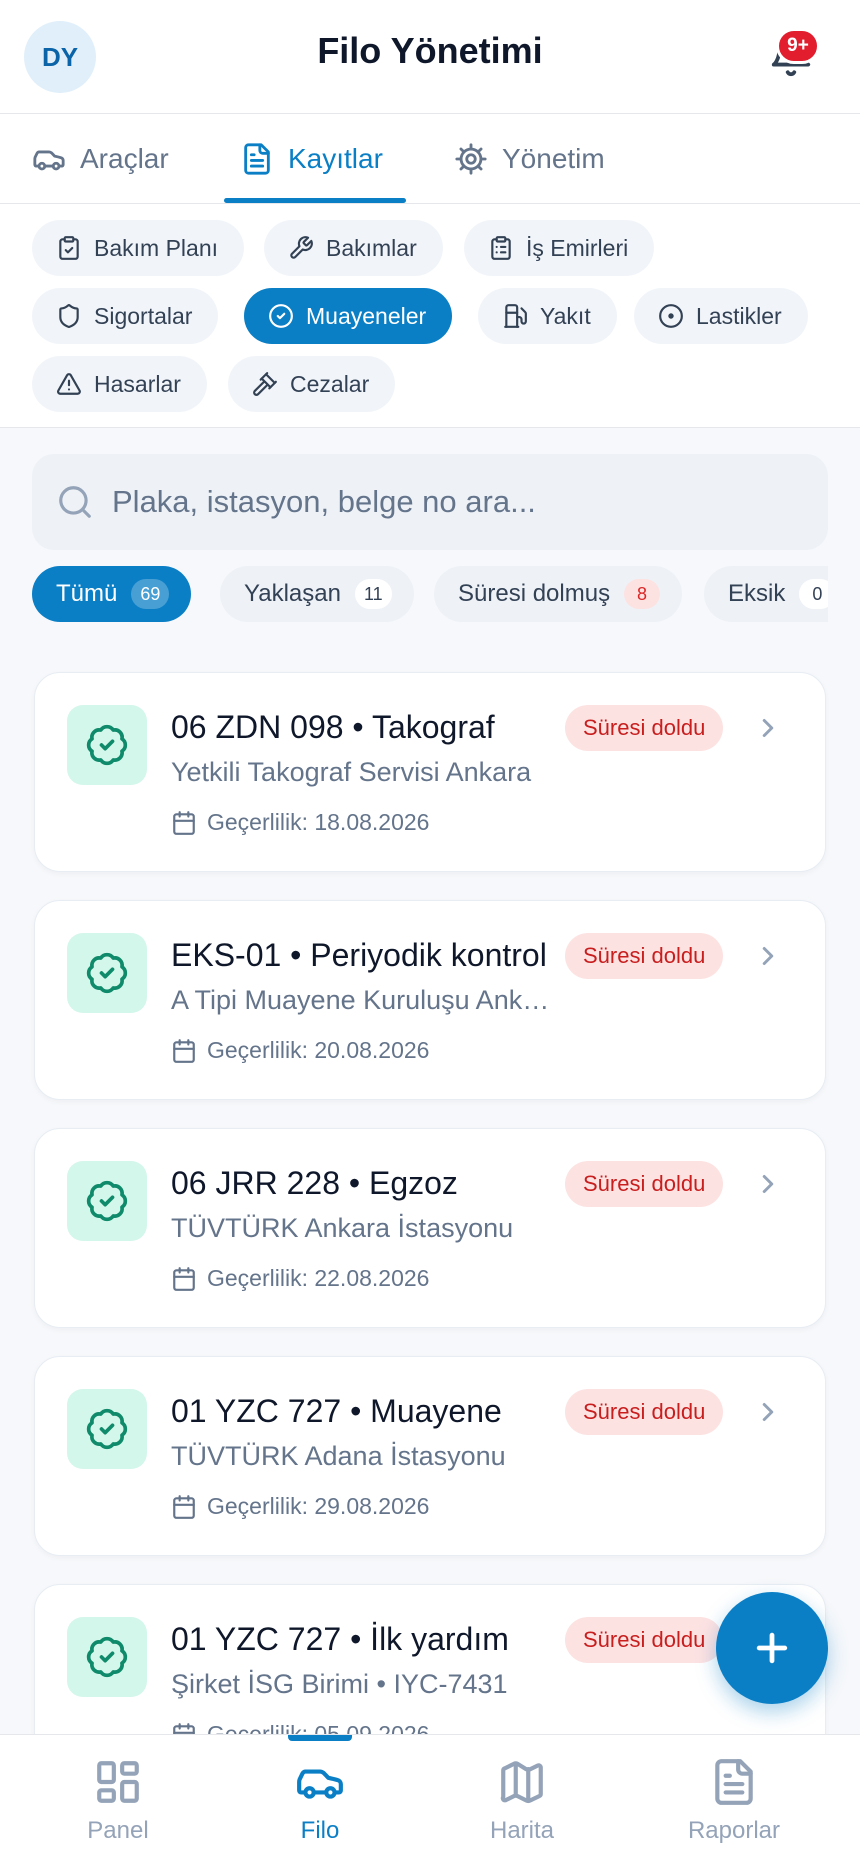 The width and height of the screenshot is (860, 1864). What do you see at coordinates (734, 1782) in the screenshot?
I see `report-icon` at bounding box center [734, 1782].